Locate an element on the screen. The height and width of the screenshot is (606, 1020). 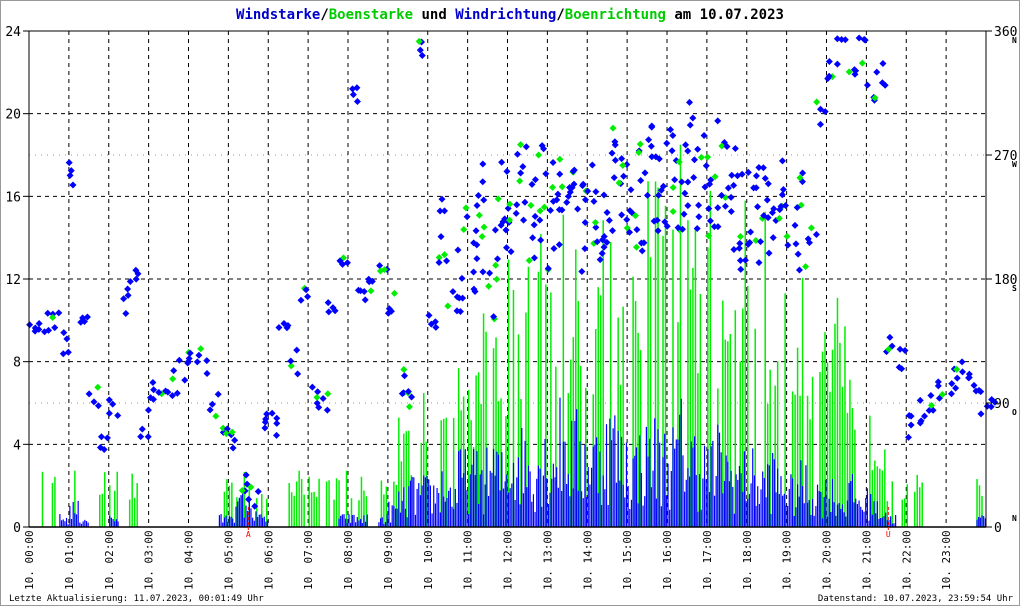
x-tick-label: 10. 12:00 is located at coordinates (508, 560).